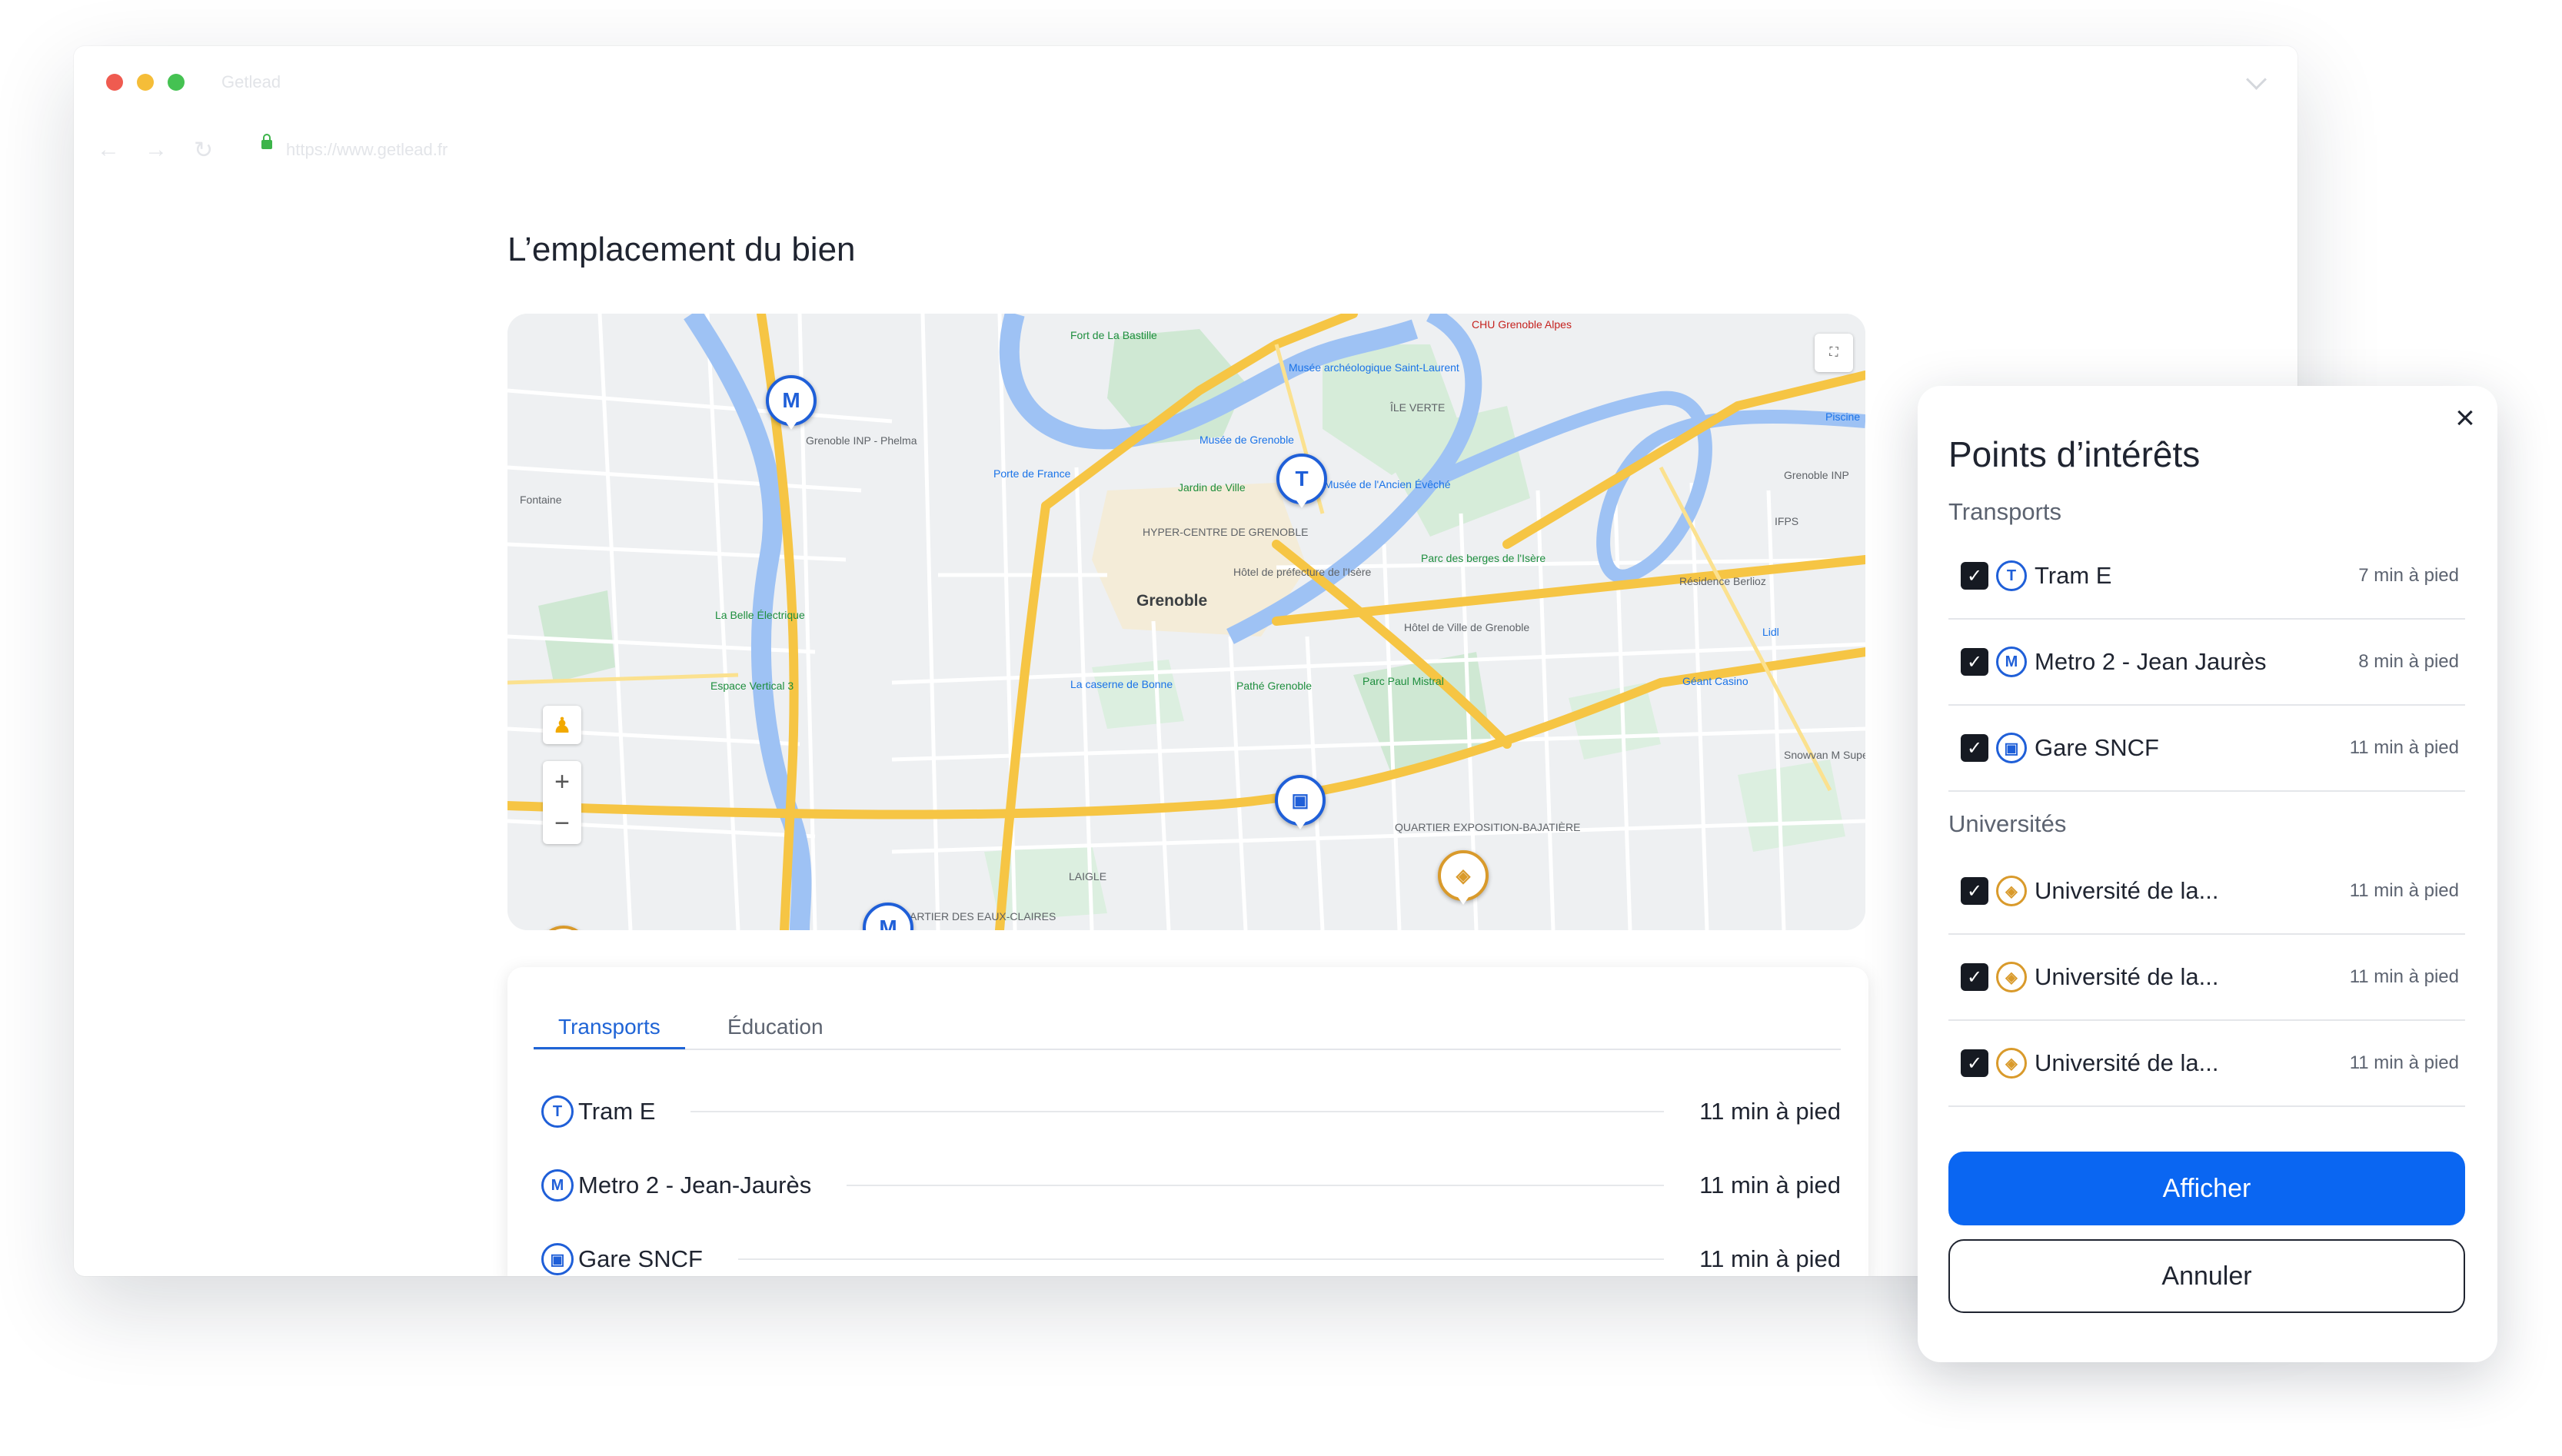 This screenshot has width=2562, height=1456. Describe the element at coordinates (1467, 627) in the screenshot. I see `map-label-hotel-ville: Hôtel de Ville de Grenoble` at that location.